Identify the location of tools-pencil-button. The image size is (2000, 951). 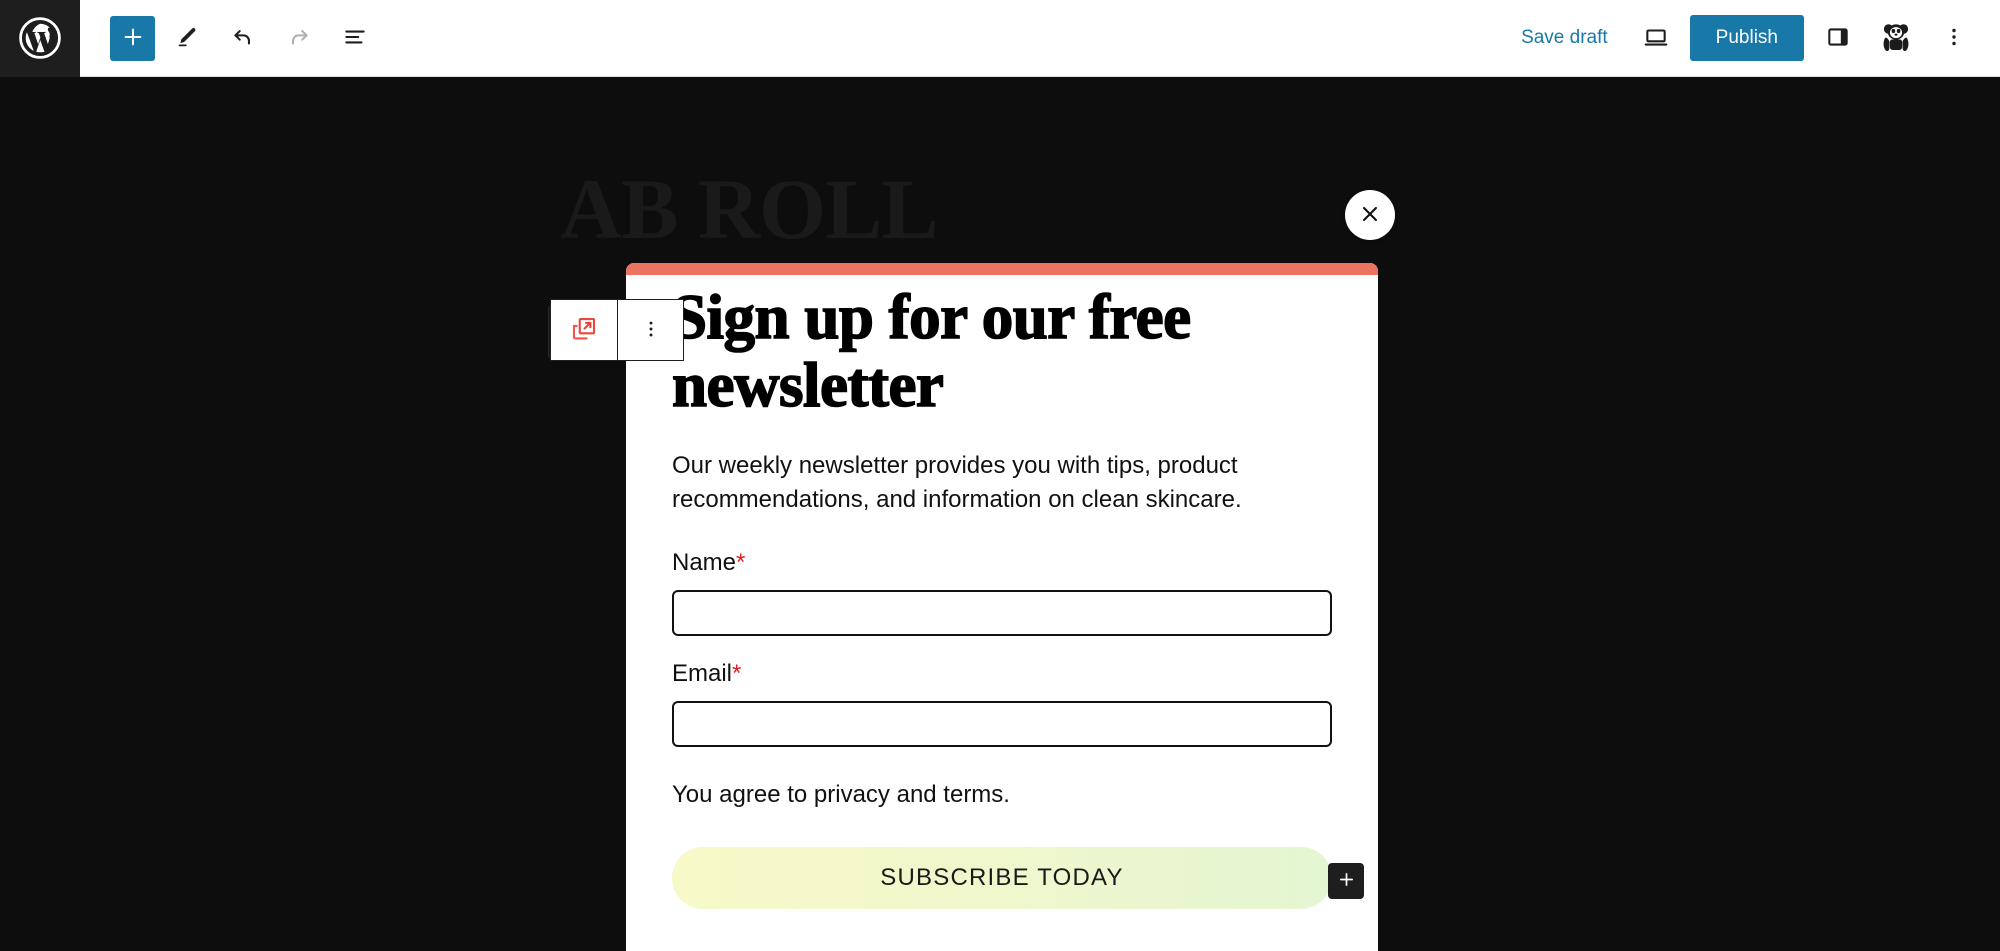
(187, 38).